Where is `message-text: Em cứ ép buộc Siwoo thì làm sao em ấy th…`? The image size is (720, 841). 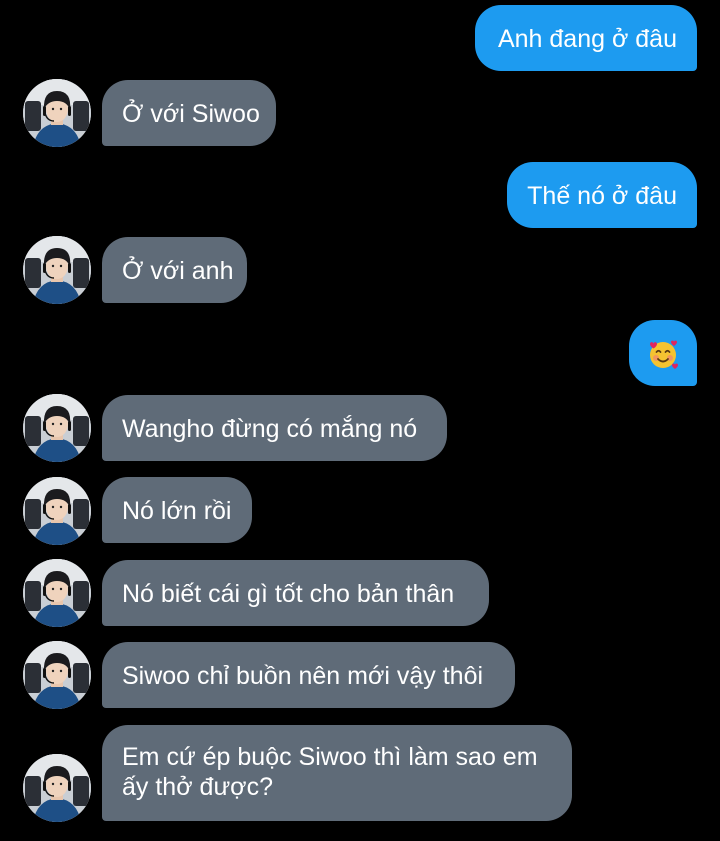
message-text: Em cứ ép buộc Siwoo thì làm sao em ấy th… is located at coordinates (330, 772).